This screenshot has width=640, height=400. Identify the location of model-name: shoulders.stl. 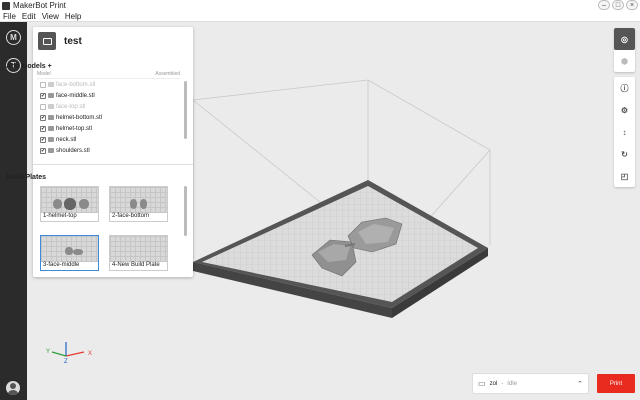
(73, 150).